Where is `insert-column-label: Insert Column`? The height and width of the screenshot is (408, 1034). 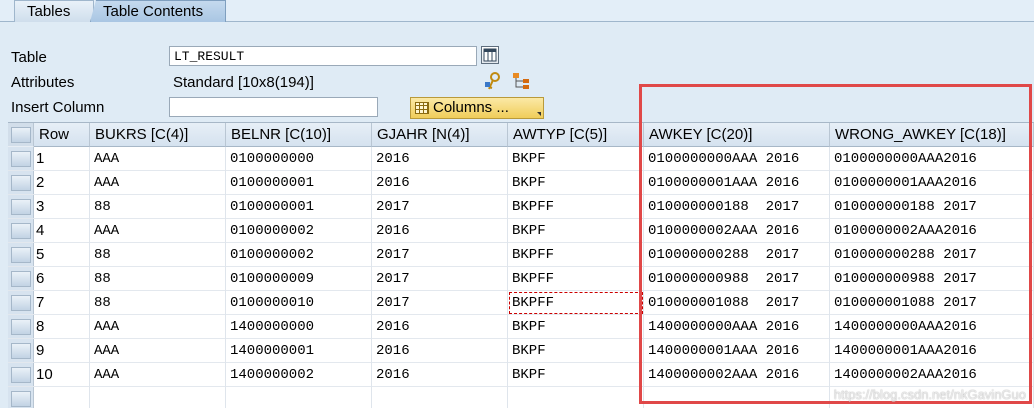
insert-column-label: Insert Column is located at coordinates (58, 107).